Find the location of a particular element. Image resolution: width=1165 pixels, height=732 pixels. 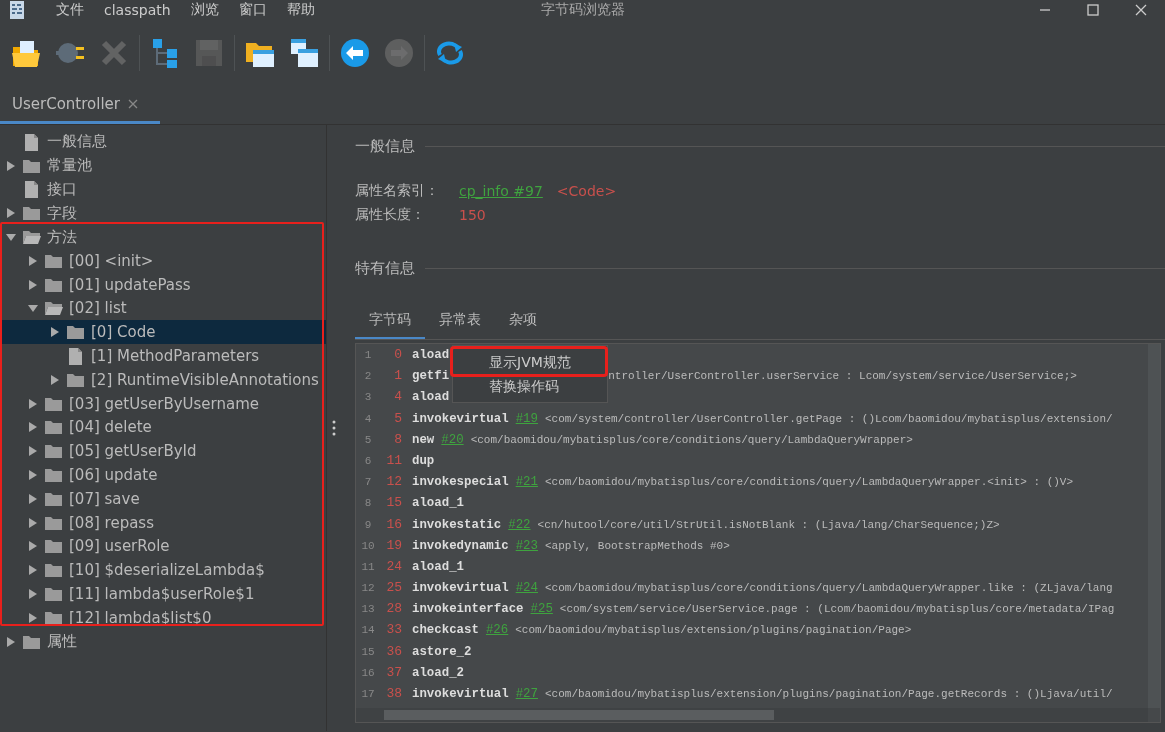

constant-pool-link: #20 is located at coordinates (452, 439).